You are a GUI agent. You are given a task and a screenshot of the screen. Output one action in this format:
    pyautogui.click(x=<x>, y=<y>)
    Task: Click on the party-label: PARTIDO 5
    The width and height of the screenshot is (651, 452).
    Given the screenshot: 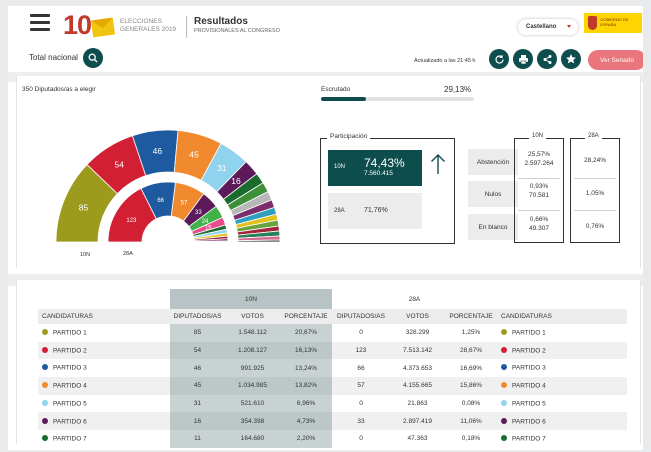 What is the action you would take?
    pyautogui.click(x=529, y=404)
    